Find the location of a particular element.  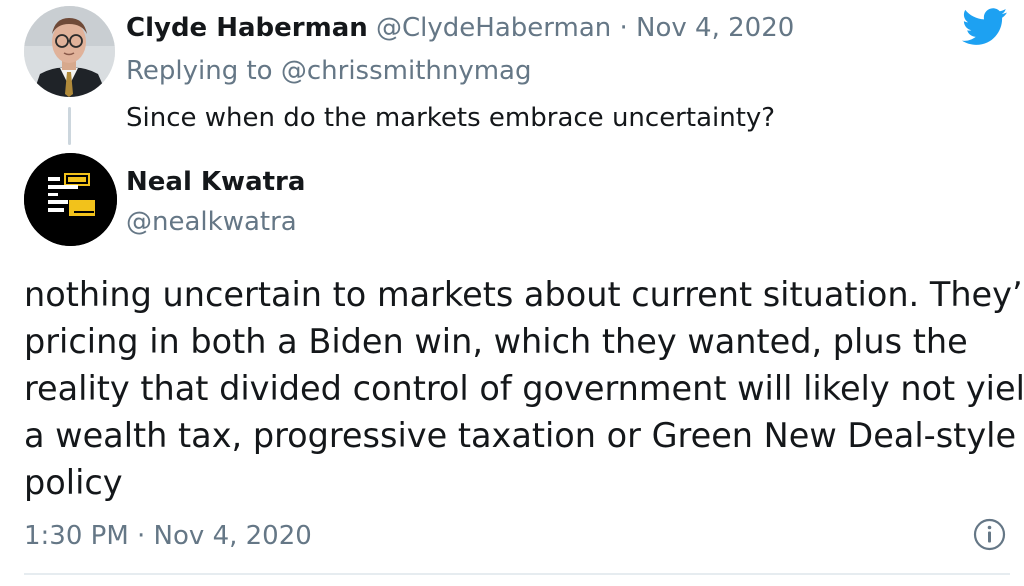

info-icon is located at coordinates (989, 534).